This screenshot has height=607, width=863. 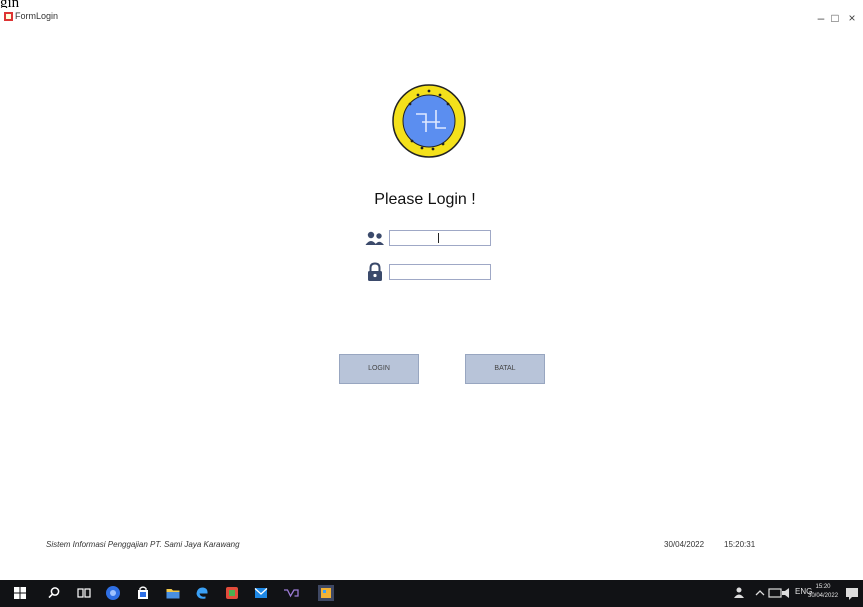 What do you see at coordinates (760, 593) in the screenshot?
I see `chevron-up-icon` at bounding box center [760, 593].